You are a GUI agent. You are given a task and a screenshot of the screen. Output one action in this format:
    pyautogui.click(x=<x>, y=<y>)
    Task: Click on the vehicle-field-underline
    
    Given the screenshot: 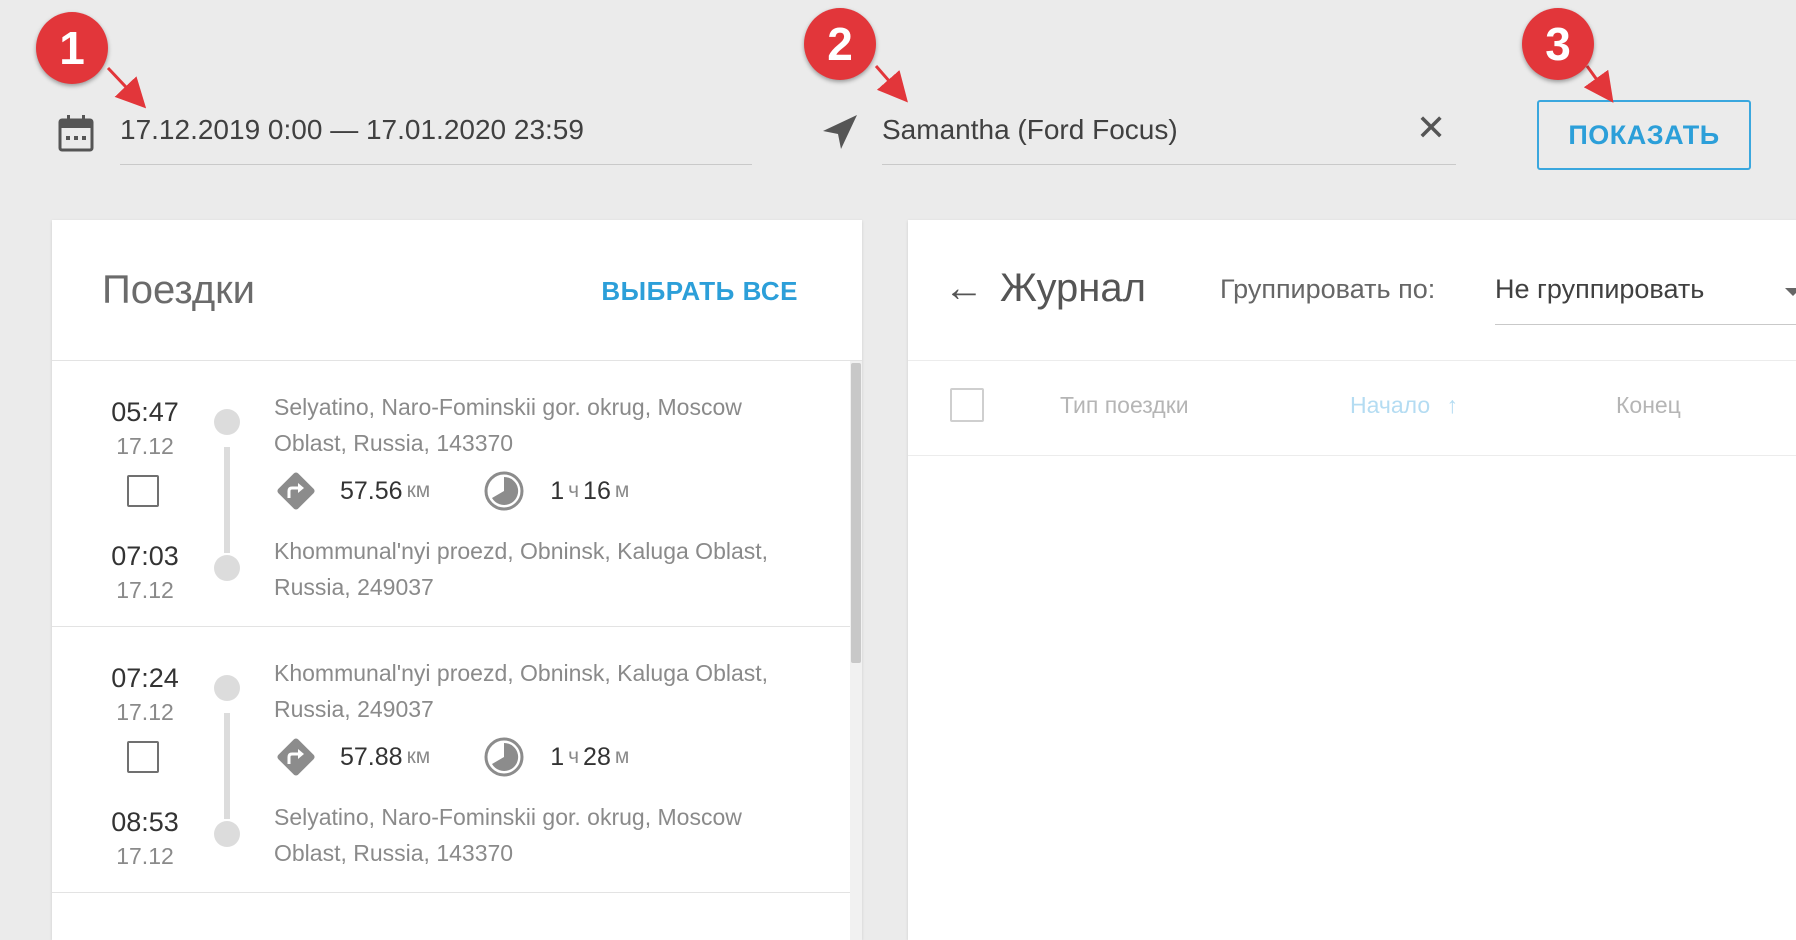 What is the action you would take?
    pyautogui.click(x=1169, y=164)
    